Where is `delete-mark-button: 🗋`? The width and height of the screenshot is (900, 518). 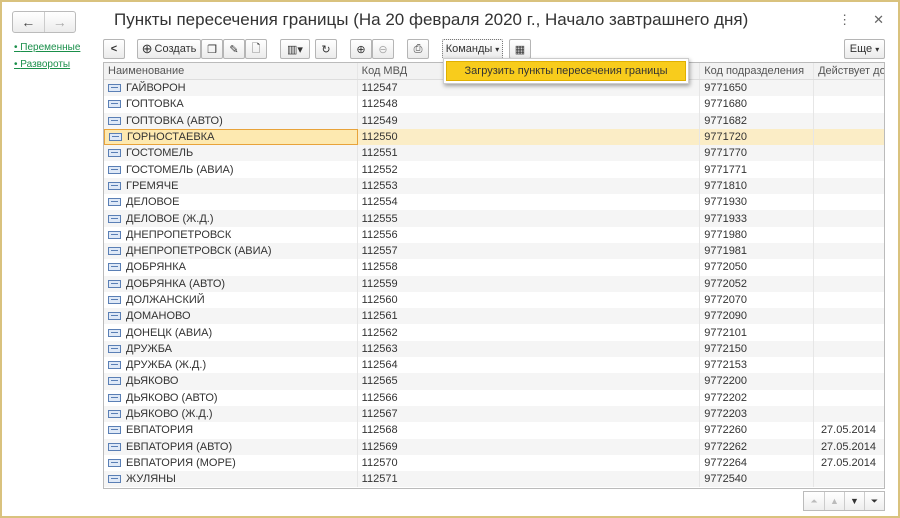 delete-mark-button: 🗋 is located at coordinates (256, 49).